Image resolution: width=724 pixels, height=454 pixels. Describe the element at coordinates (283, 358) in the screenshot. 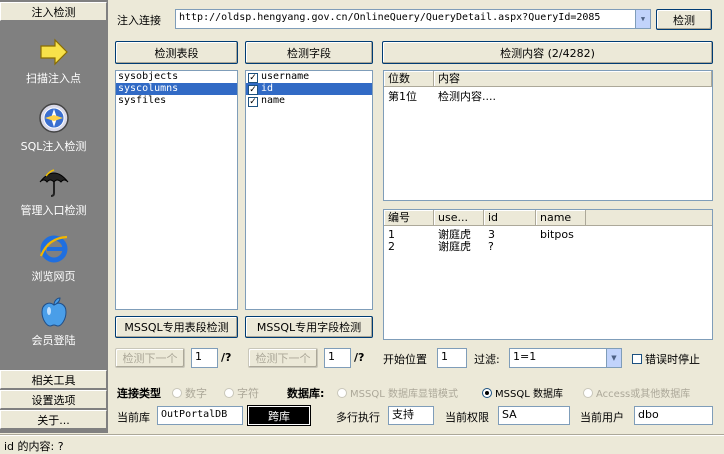

I see `fields-next-button: 检测下一个` at that location.